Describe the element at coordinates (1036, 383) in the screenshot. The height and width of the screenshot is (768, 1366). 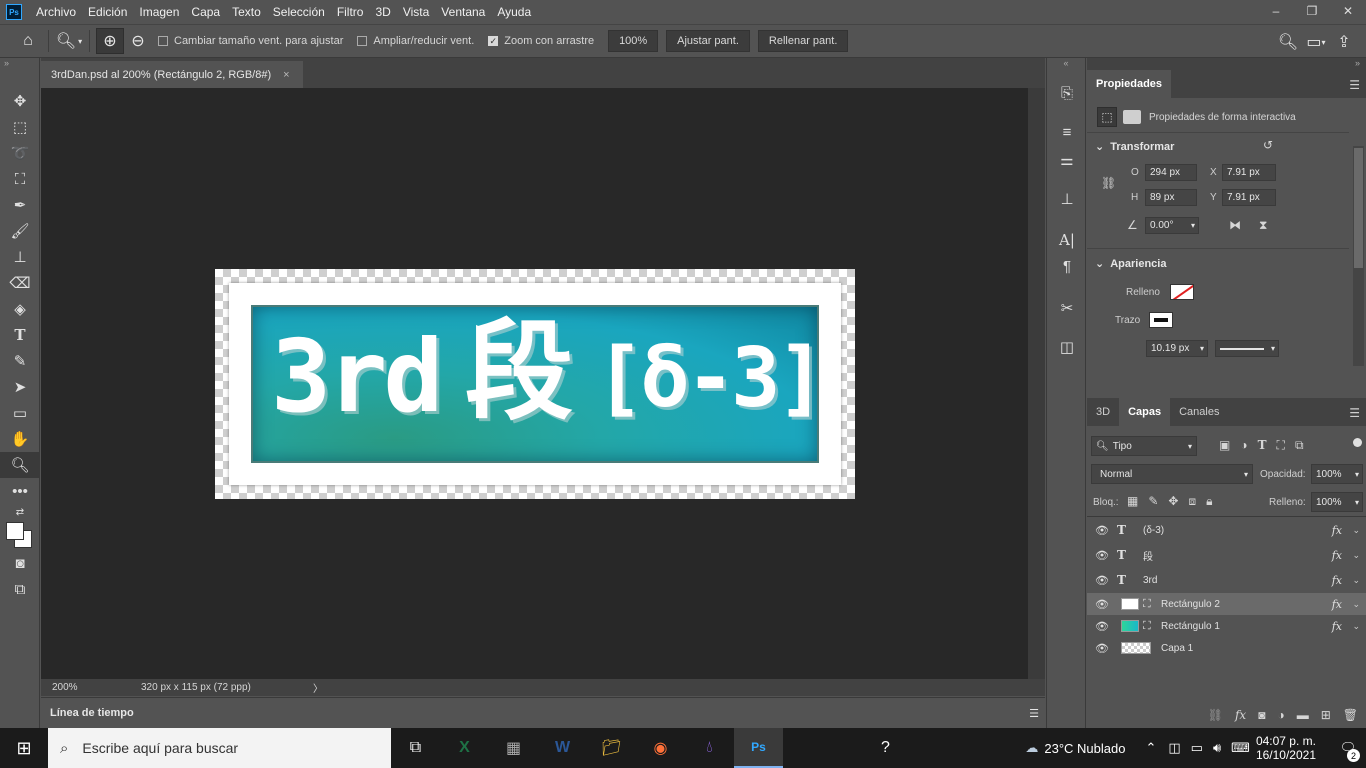
I see `vertical-scrollbar` at that location.